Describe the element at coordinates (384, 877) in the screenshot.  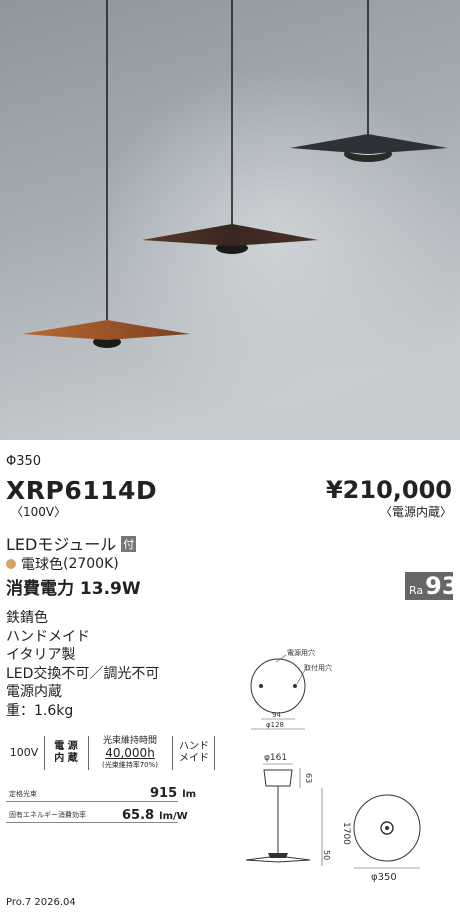
I see `shade-dim: φ350` at that location.